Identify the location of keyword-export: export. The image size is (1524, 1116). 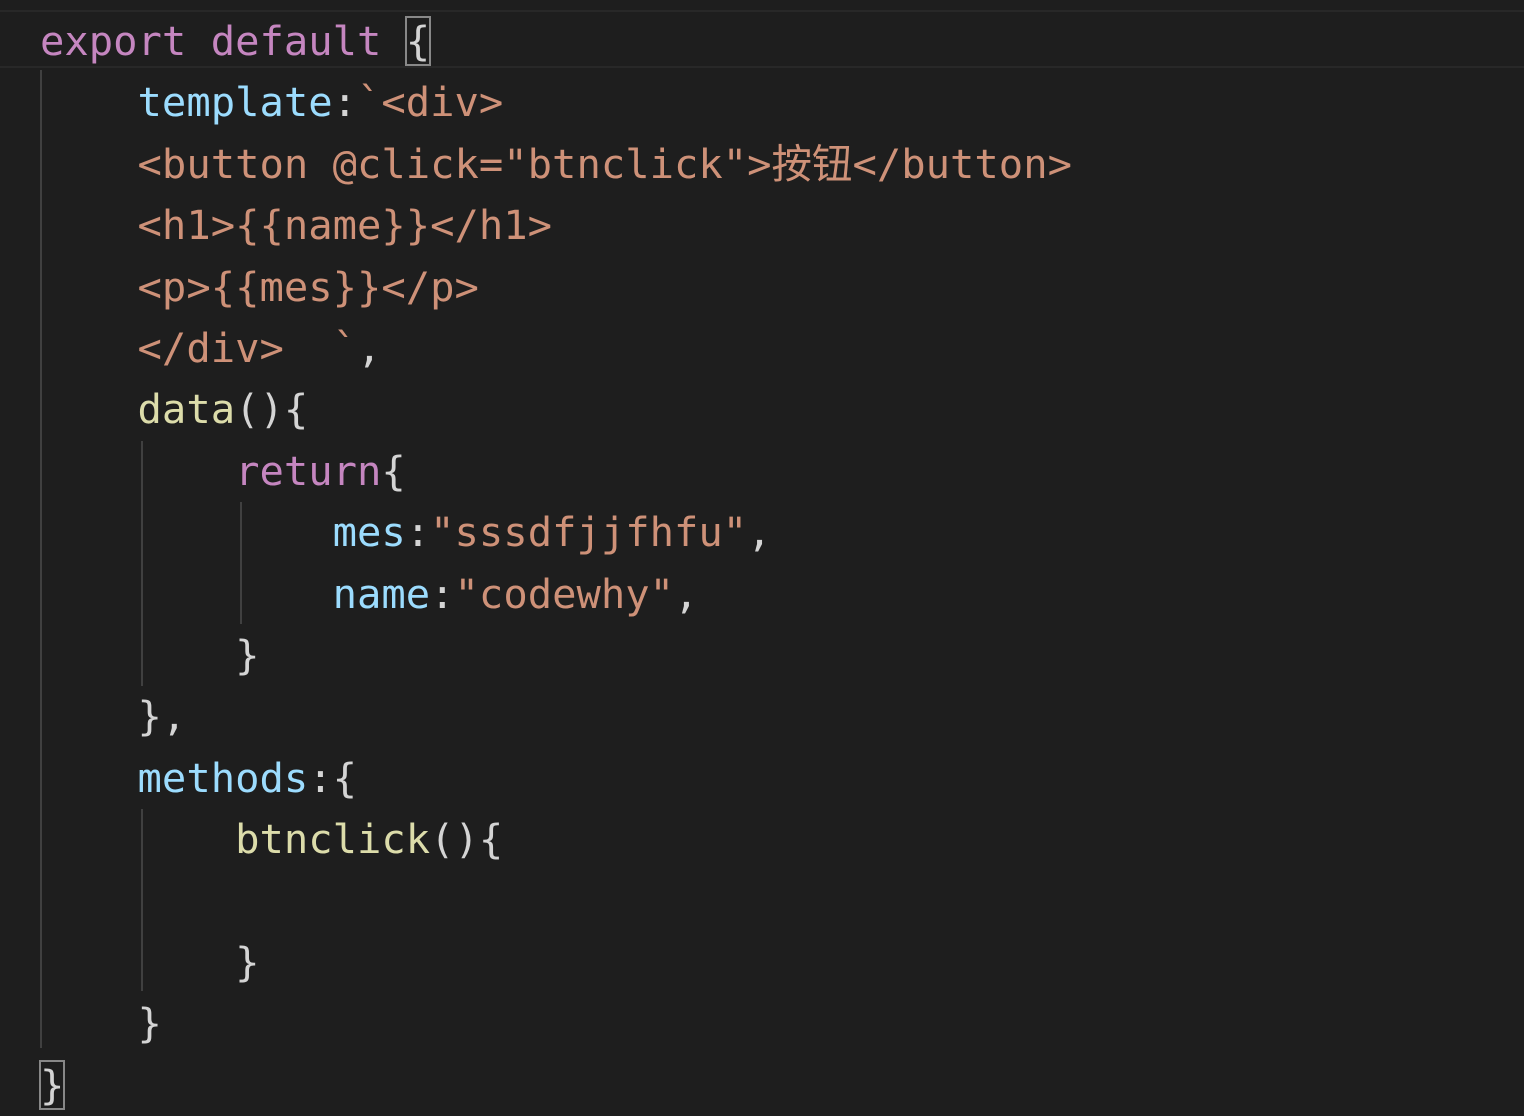
(113, 41).